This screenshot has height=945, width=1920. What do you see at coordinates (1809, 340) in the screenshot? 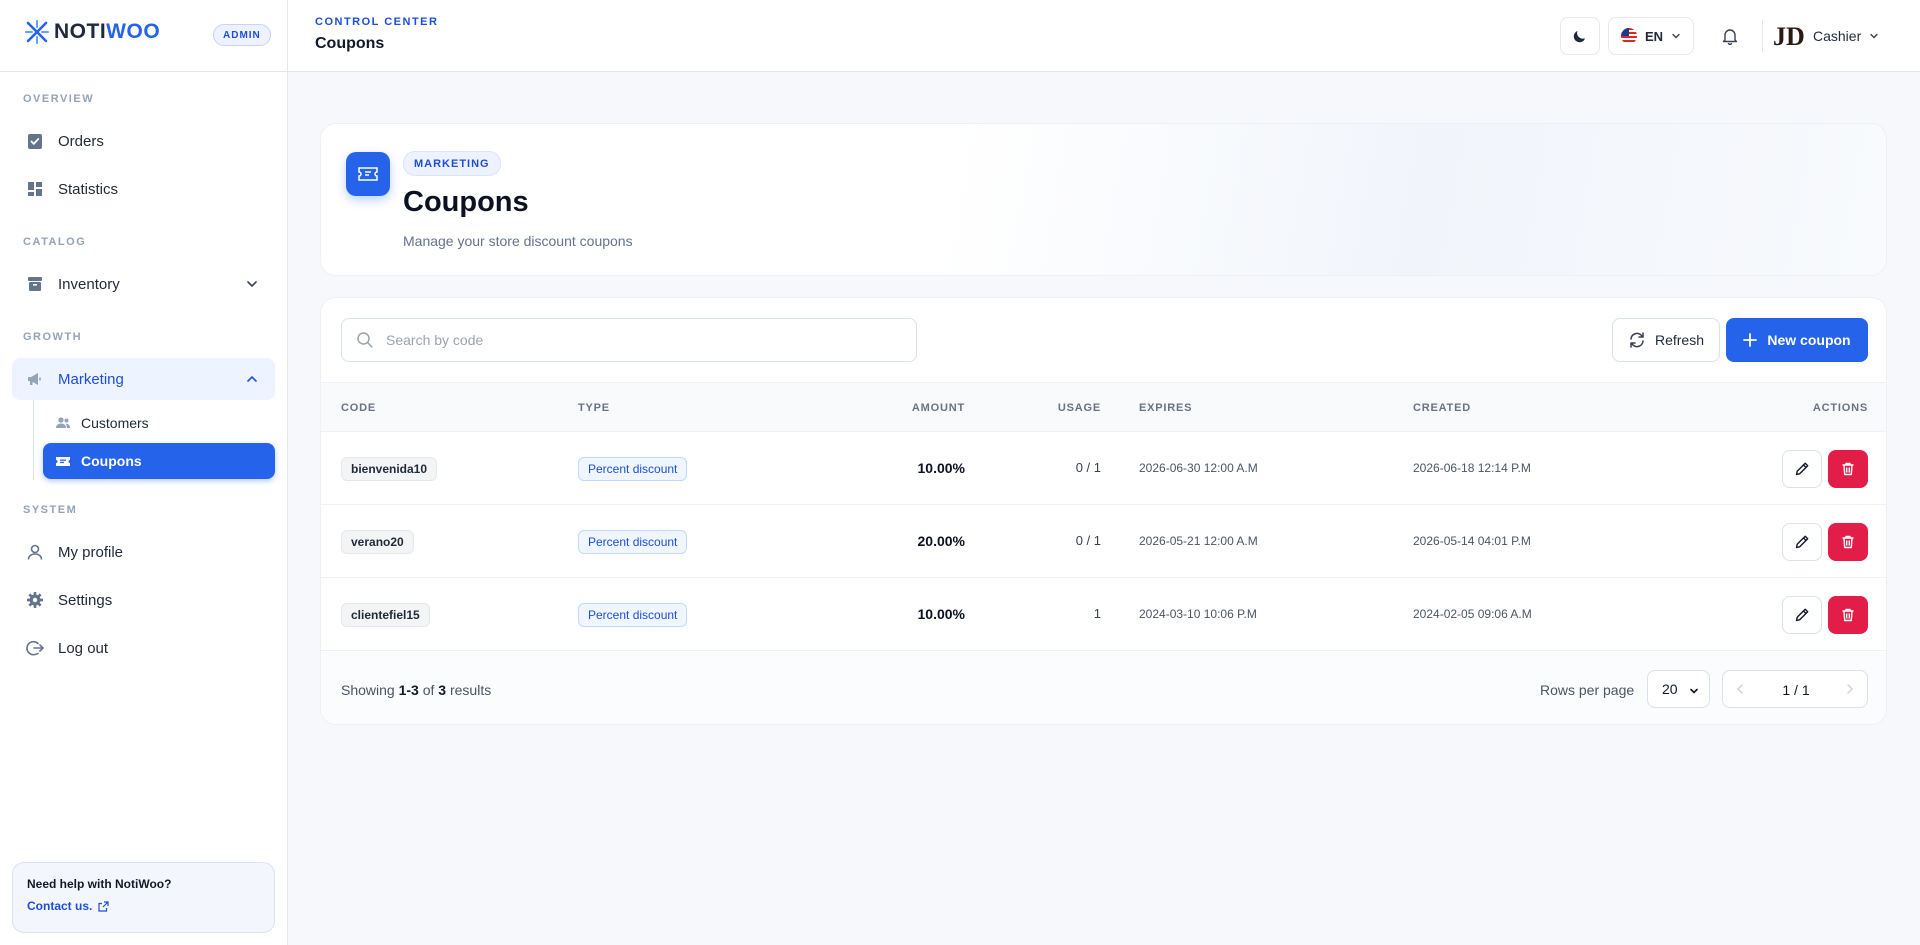
I see `new-coupon-label: New coupon` at bounding box center [1809, 340].